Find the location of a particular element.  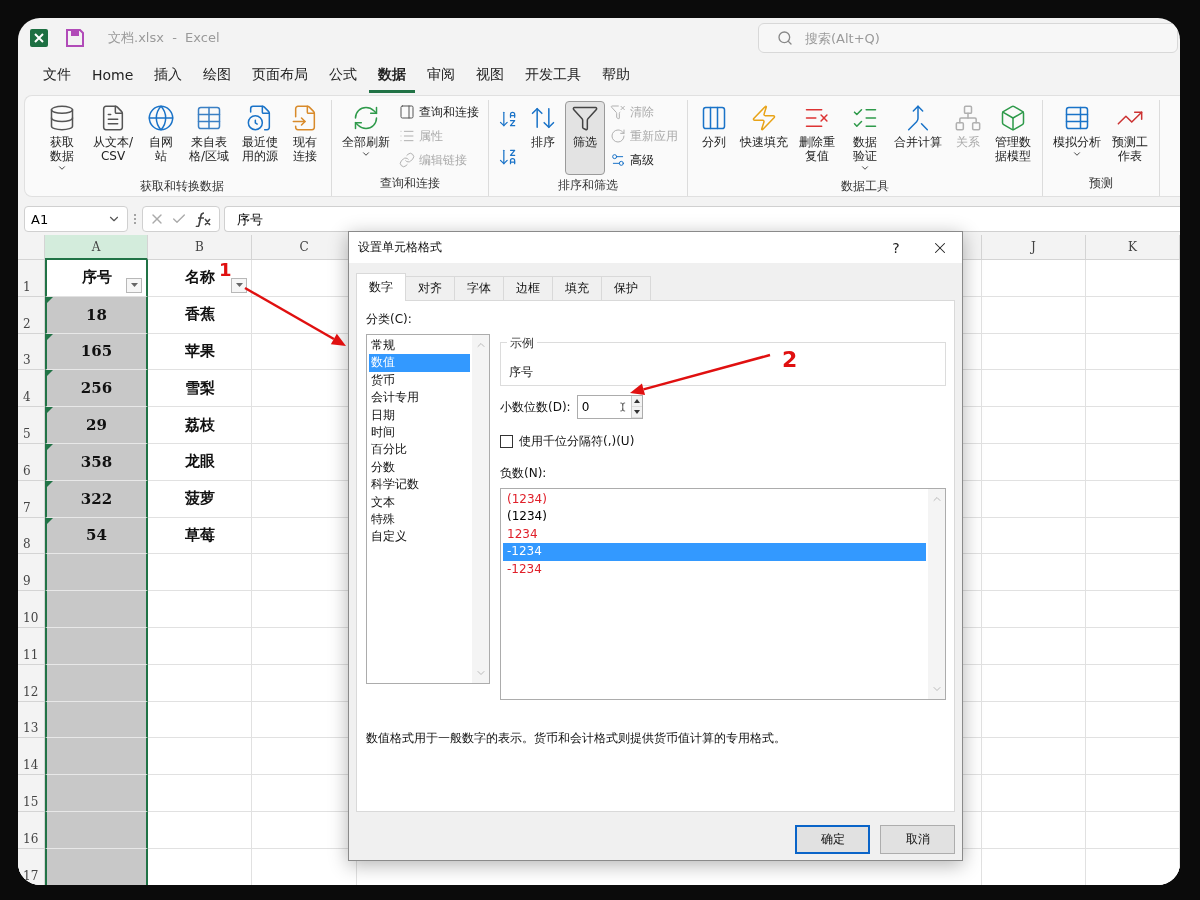

dialog-button: 取消 is located at coordinates (917, 839).